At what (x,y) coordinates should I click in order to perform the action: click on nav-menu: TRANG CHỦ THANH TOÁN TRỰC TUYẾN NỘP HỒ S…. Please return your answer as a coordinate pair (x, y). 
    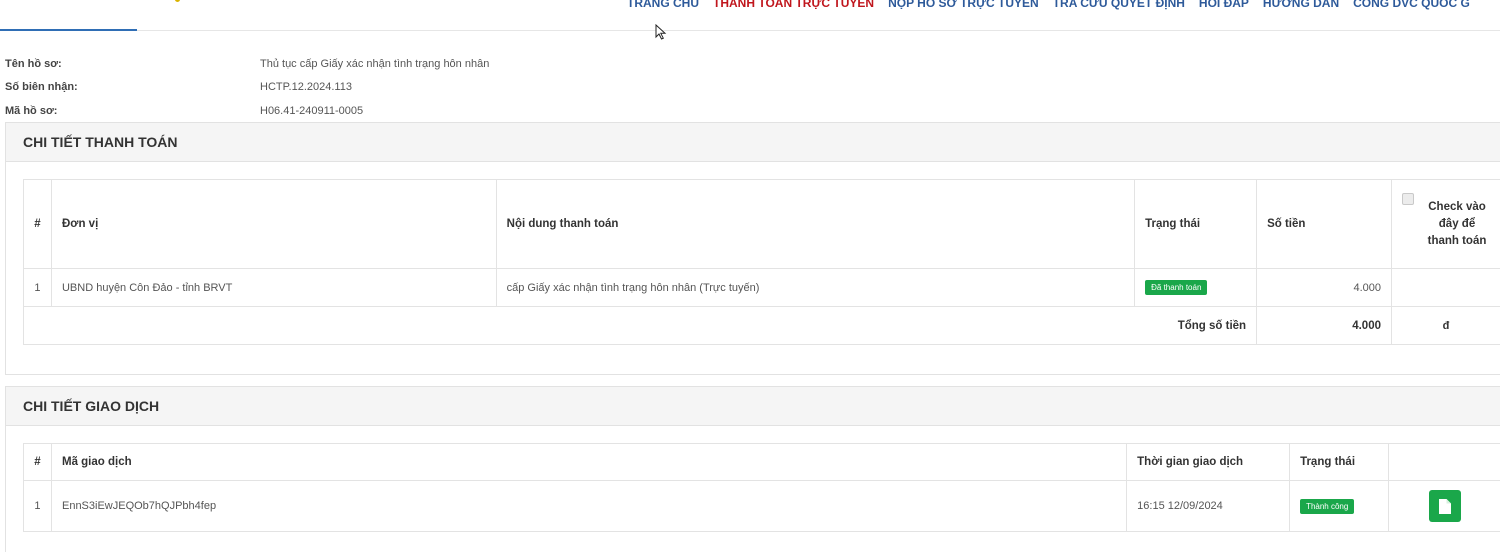
    Looking at the image, I should click on (1048, 5).